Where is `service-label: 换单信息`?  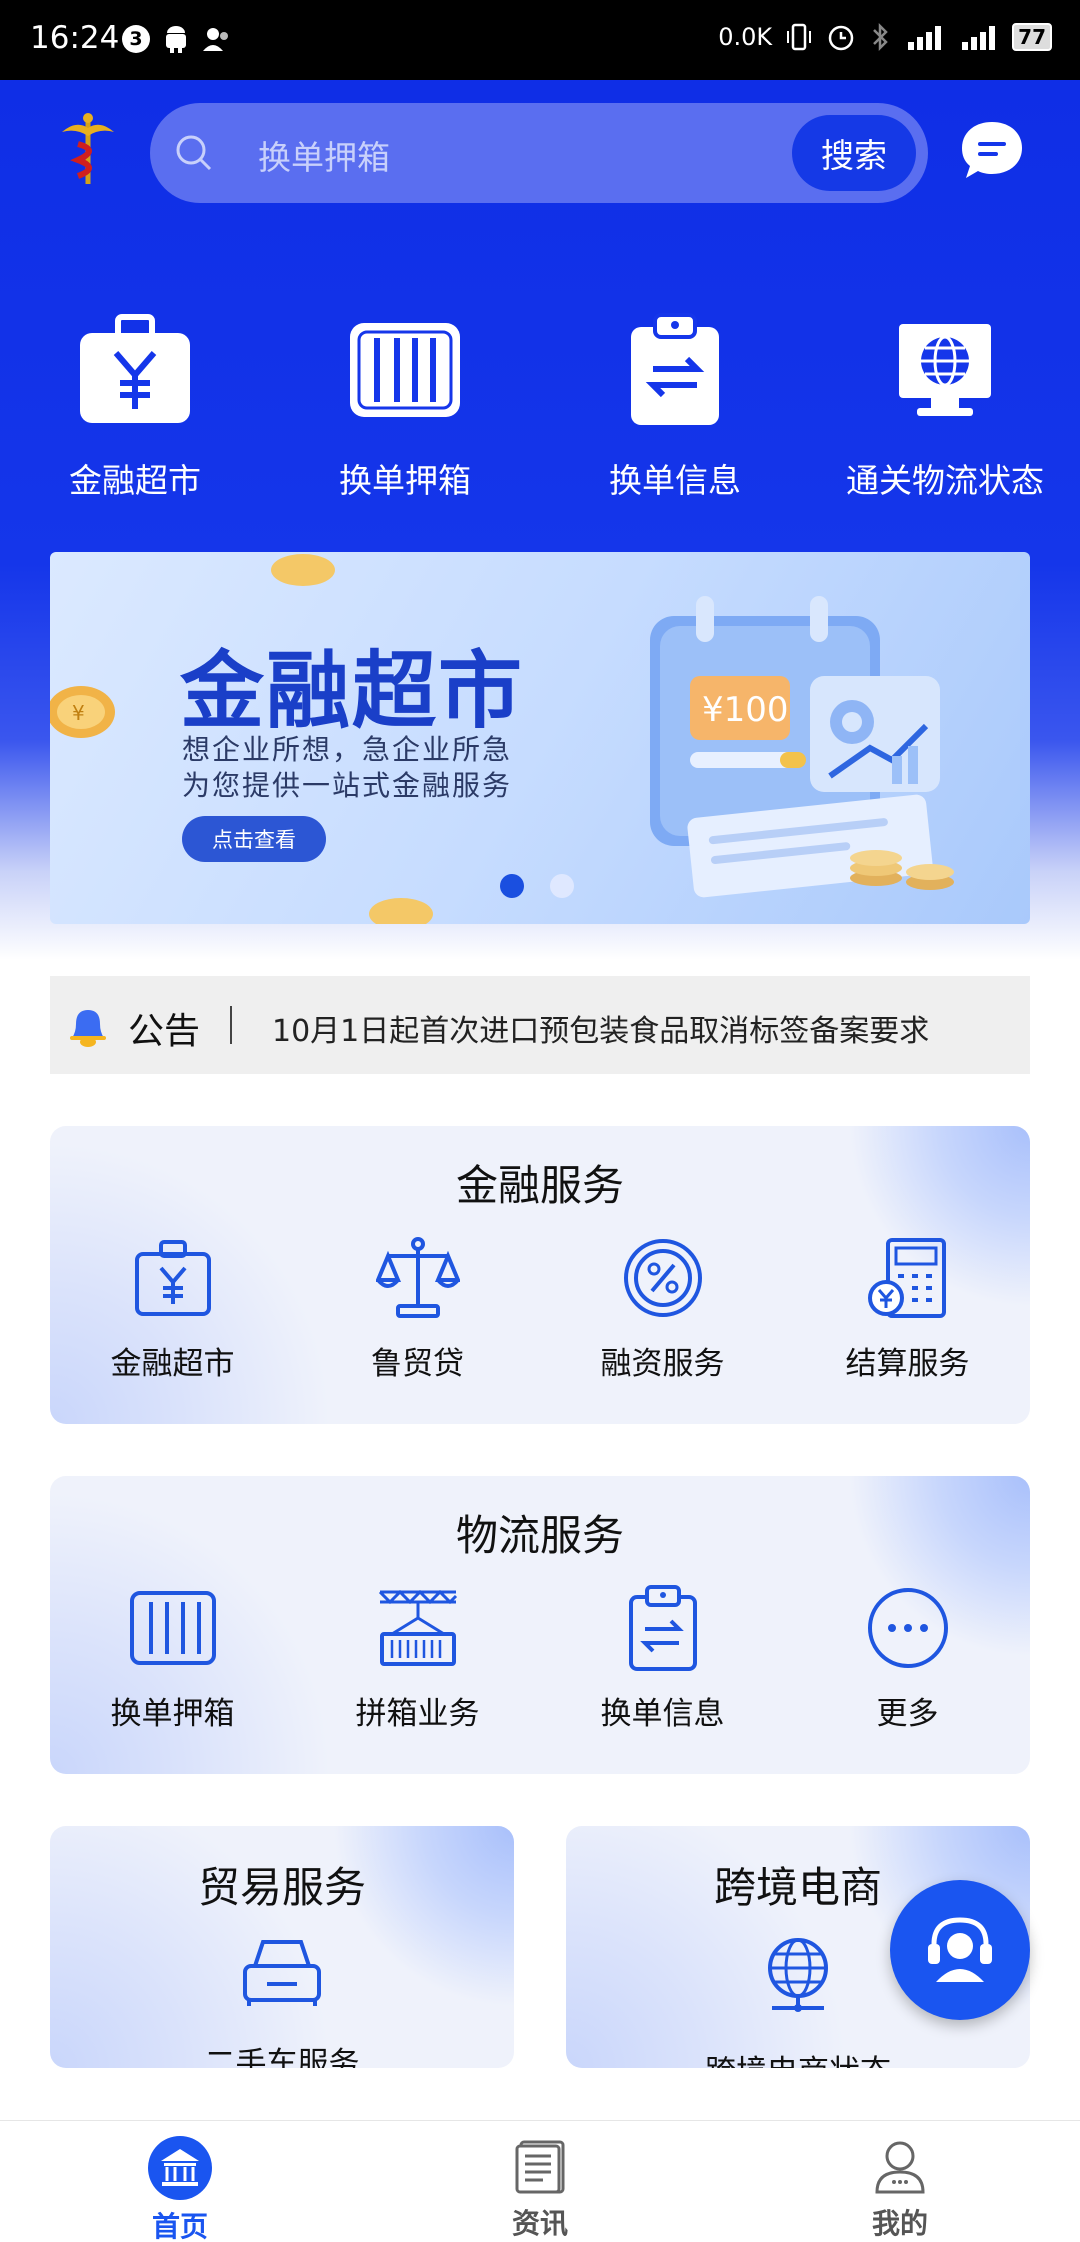 service-label: 换单信息 is located at coordinates (662, 1714).